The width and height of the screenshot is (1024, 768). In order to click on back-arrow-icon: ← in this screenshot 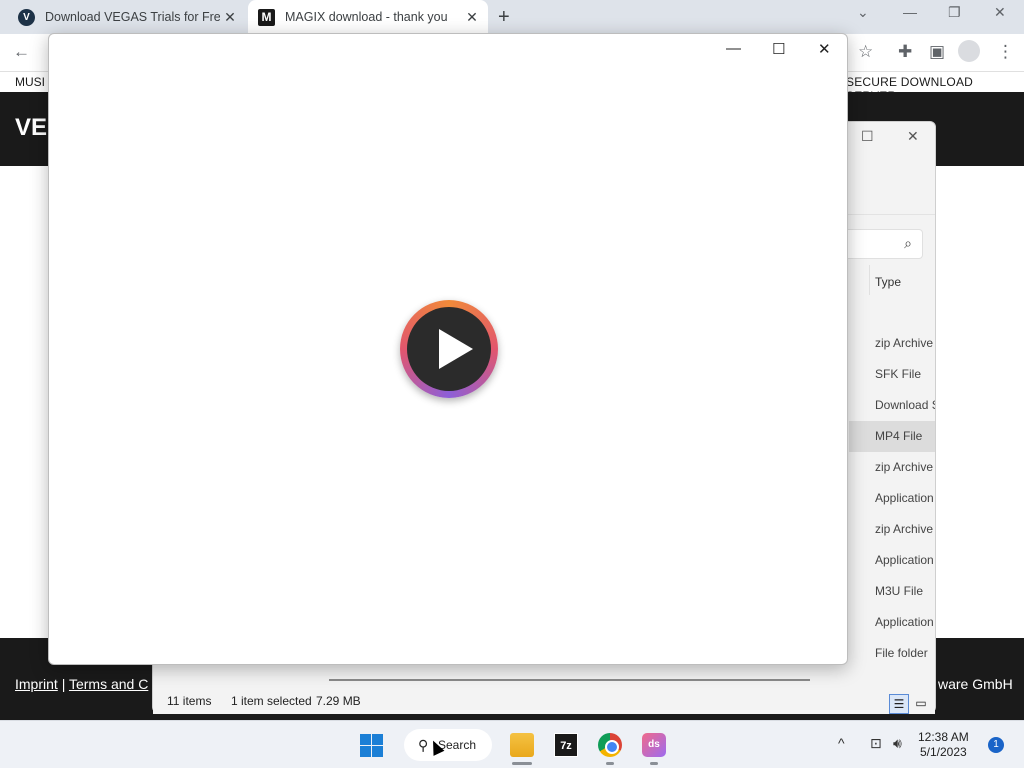, I will do `click(21, 52)`.